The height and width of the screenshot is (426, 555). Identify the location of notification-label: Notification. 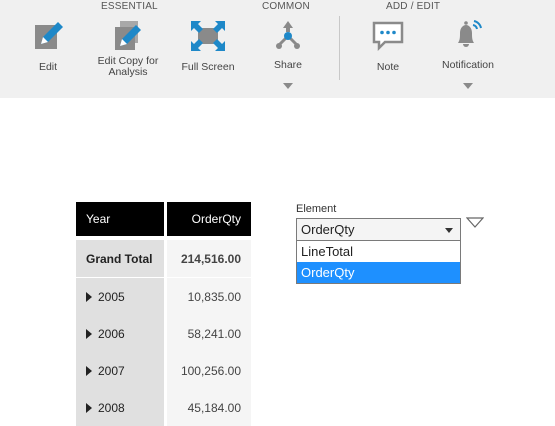
(468, 65).